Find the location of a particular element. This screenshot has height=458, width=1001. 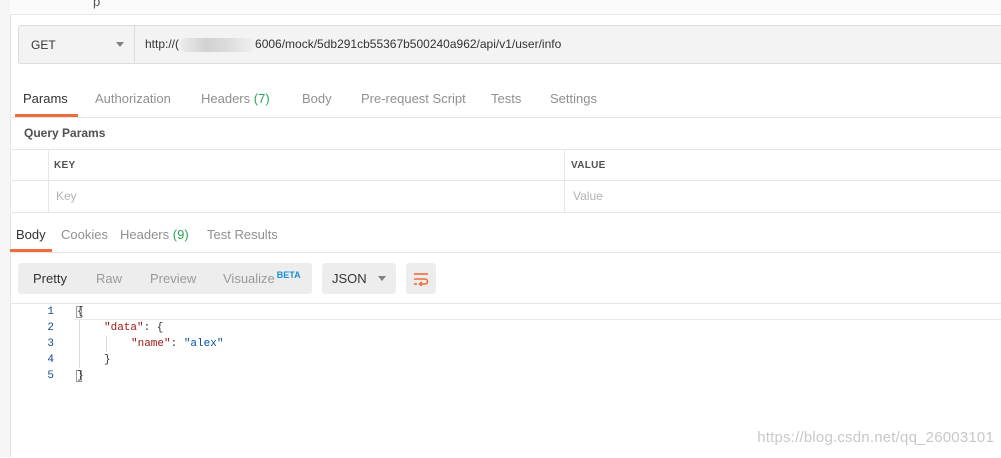

raw-button: Raw is located at coordinates (109, 278).